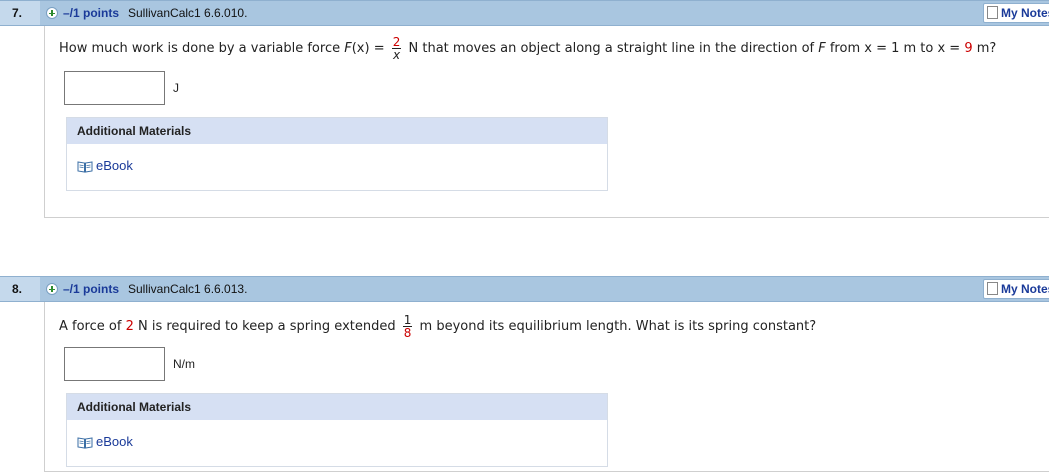  I want to click on fraction: 1 8, so click(407, 326).